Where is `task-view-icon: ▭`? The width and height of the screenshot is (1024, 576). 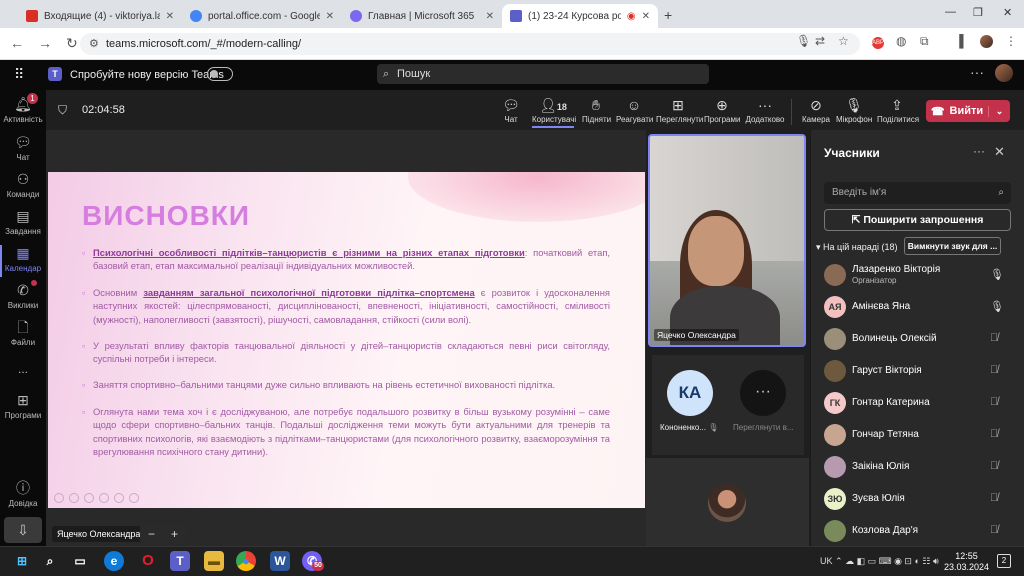 task-view-icon: ▭ is located at coordinates (80, 561).